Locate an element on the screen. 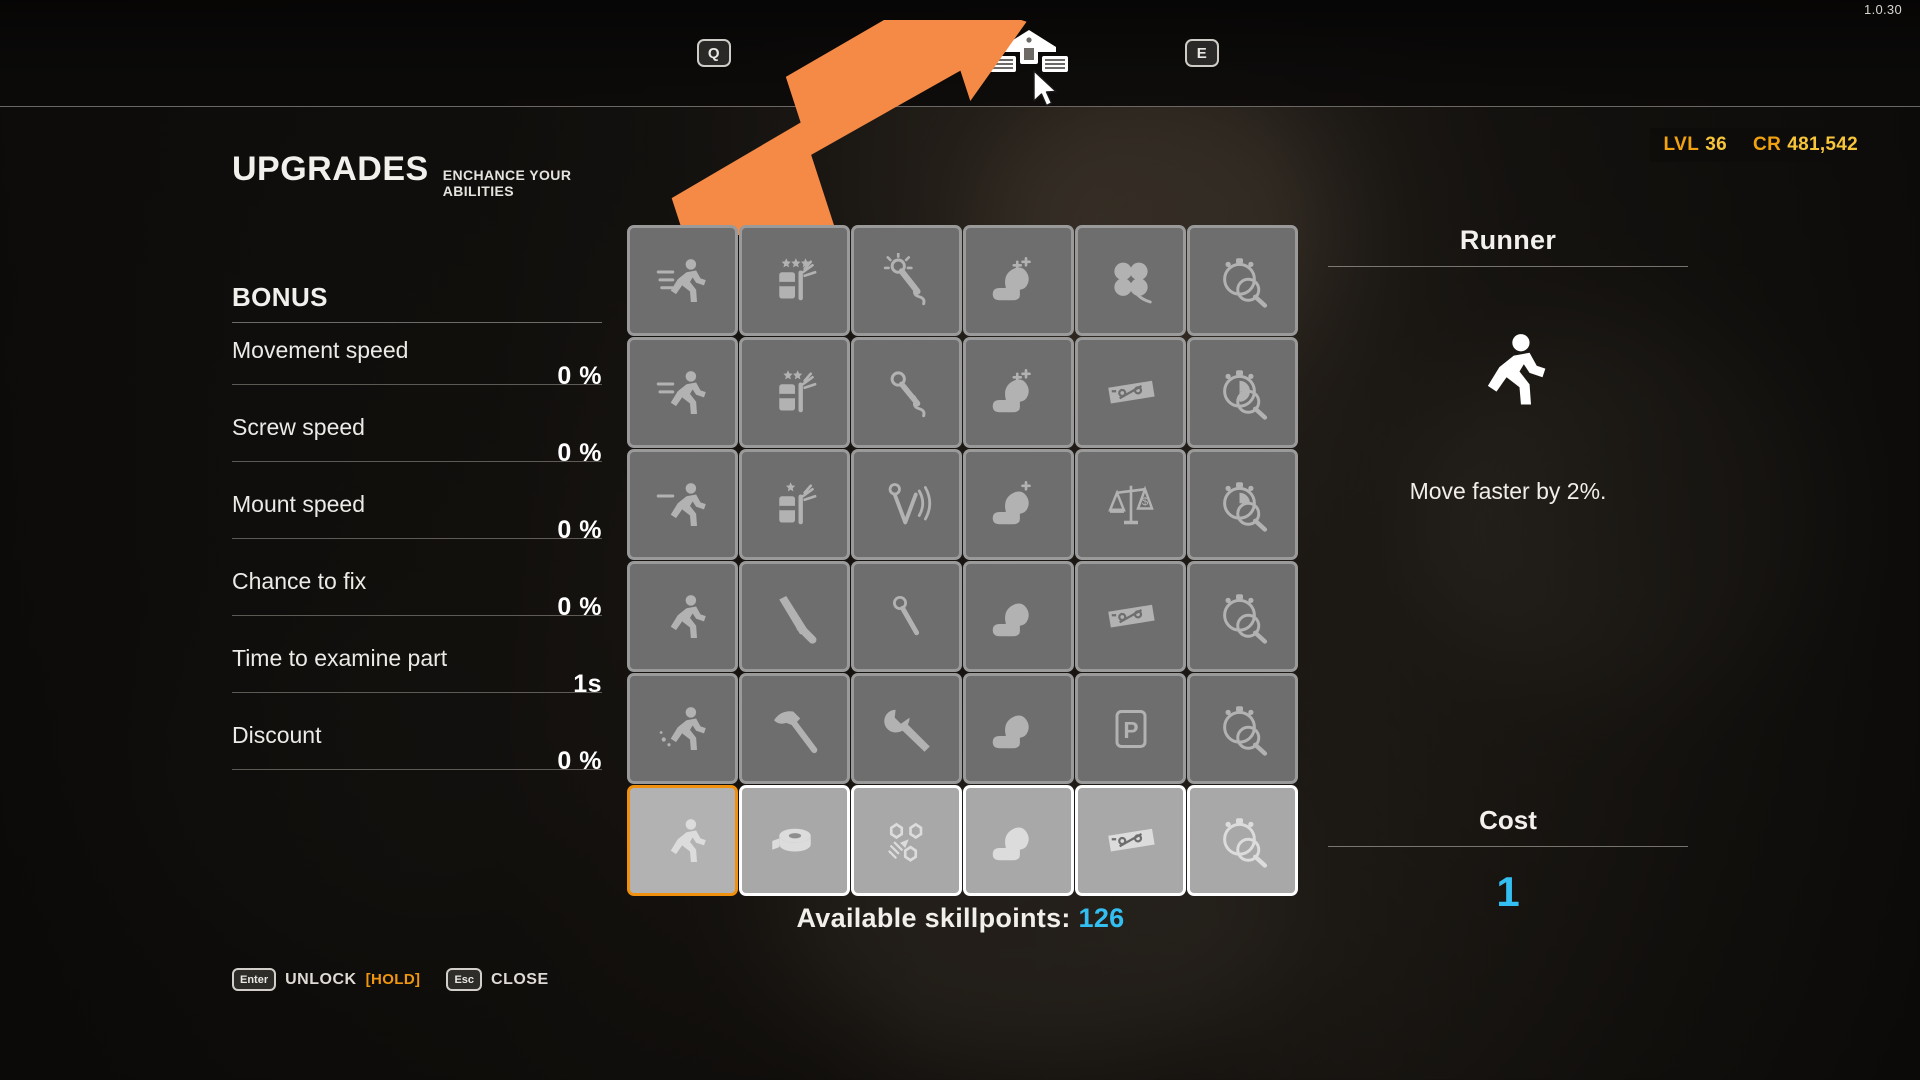 Image resolution: width=1920 pixels, height=1080 pixels. skill-detail-title: Runner is located at coordinates (1508, 240).